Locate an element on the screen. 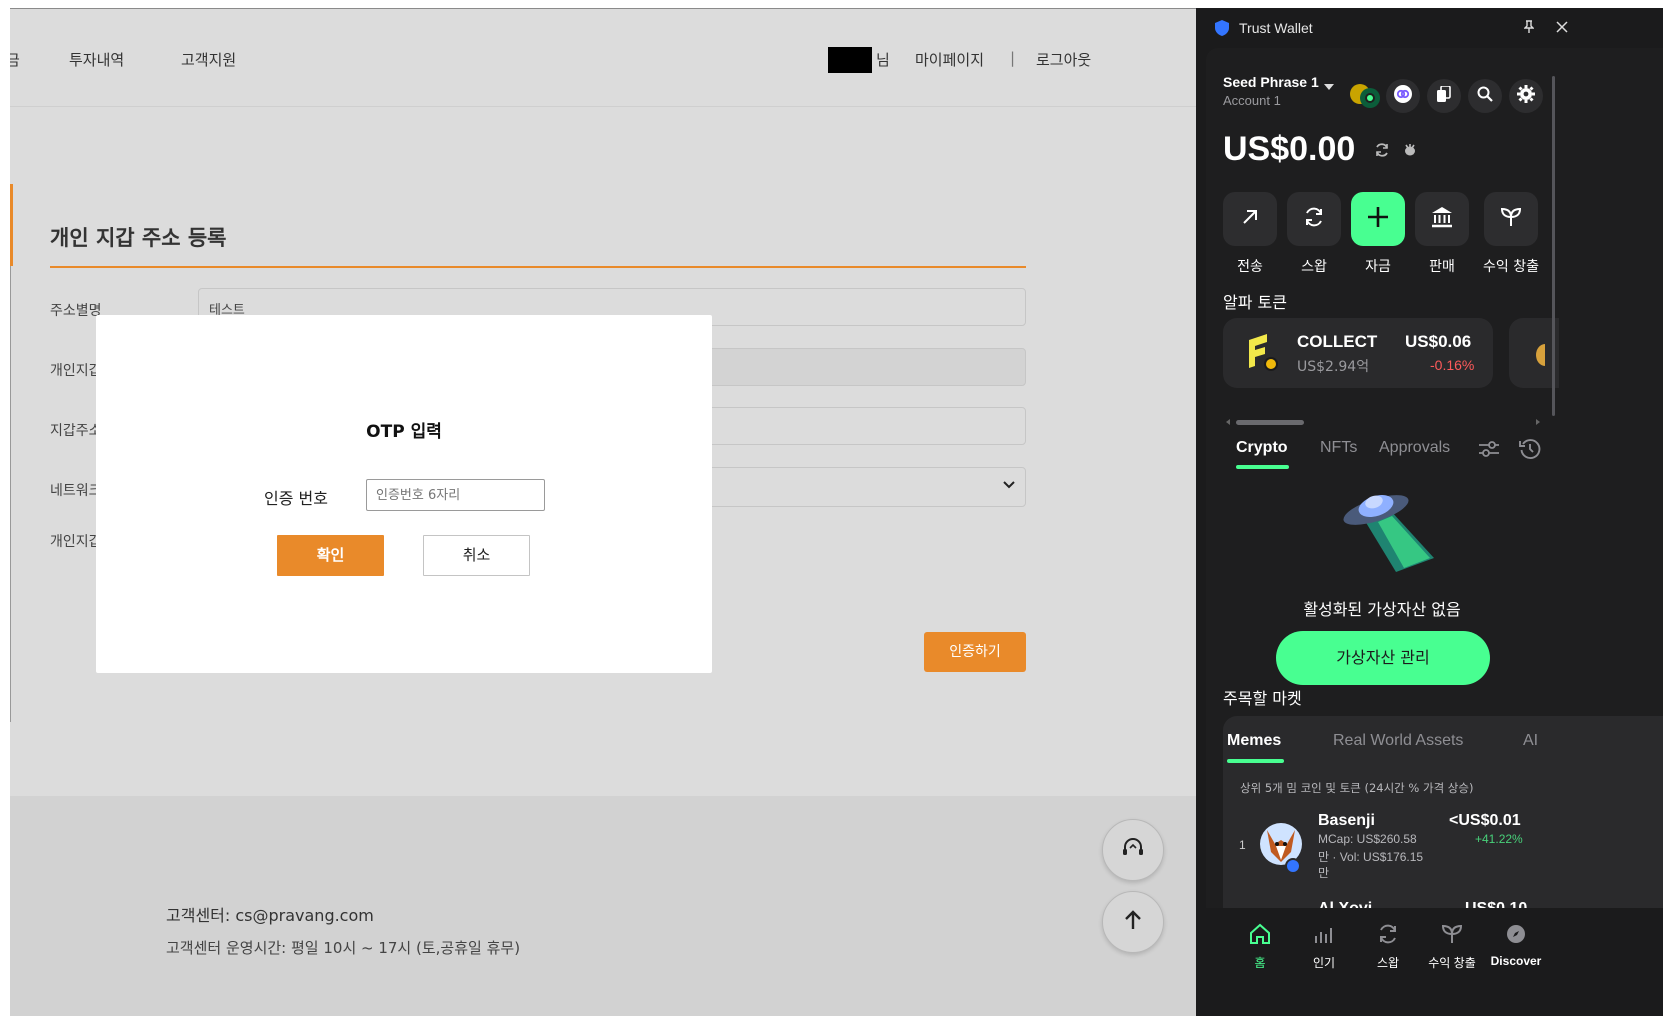 This screenshot has height=1016, width=1663. nav-discover: Discover is located at coordinates (1516, 961).